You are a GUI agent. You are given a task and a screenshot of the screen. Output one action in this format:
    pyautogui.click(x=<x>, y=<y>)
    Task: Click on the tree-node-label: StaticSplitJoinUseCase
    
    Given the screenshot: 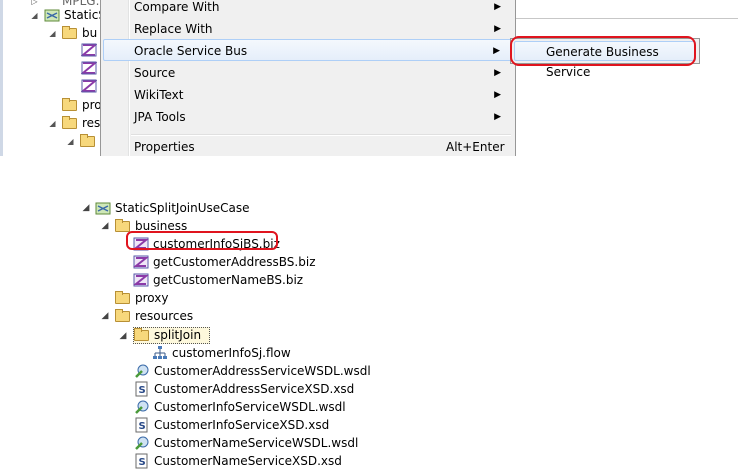 What is the action you would take?
    pyautogui.click(x=182, y=208)
    